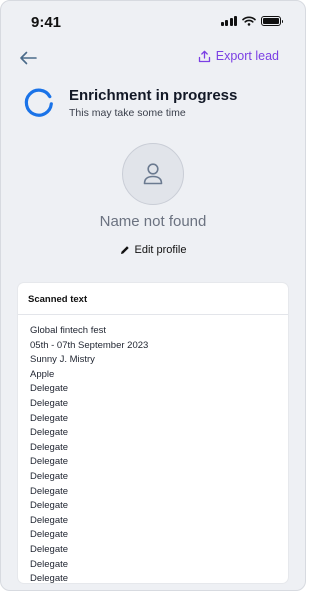 The image size is (320, 591). I want to click on battery-icon, so click(272, 21).